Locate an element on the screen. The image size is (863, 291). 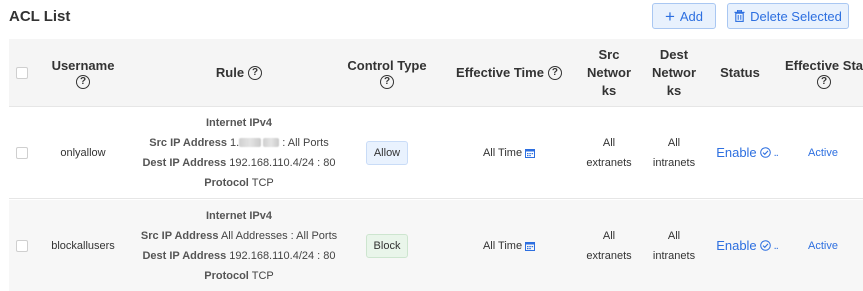
delete-selected-button: Delete Selected is located at coordinates (788, 16).